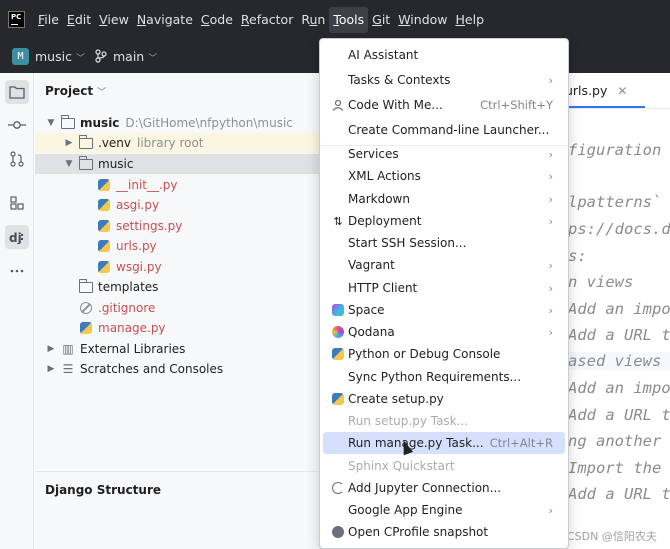 The height and width of the screenshot is (549, 670). Describe the element at coordinates (444, 310) in the screenshot. I see `menu-item-space: Space ›` at that location.